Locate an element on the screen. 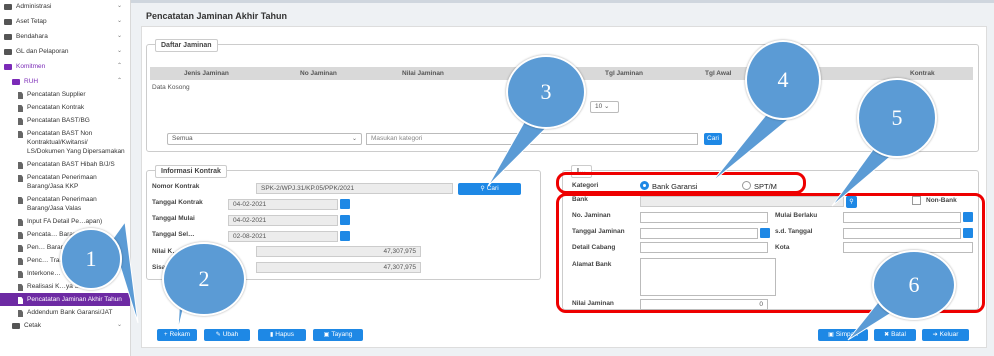 Image resolution: width=994 pixels, height=356 pixels. col-jenis-jaminan: Jenis Jaminan is located at coordinates (206, 73).